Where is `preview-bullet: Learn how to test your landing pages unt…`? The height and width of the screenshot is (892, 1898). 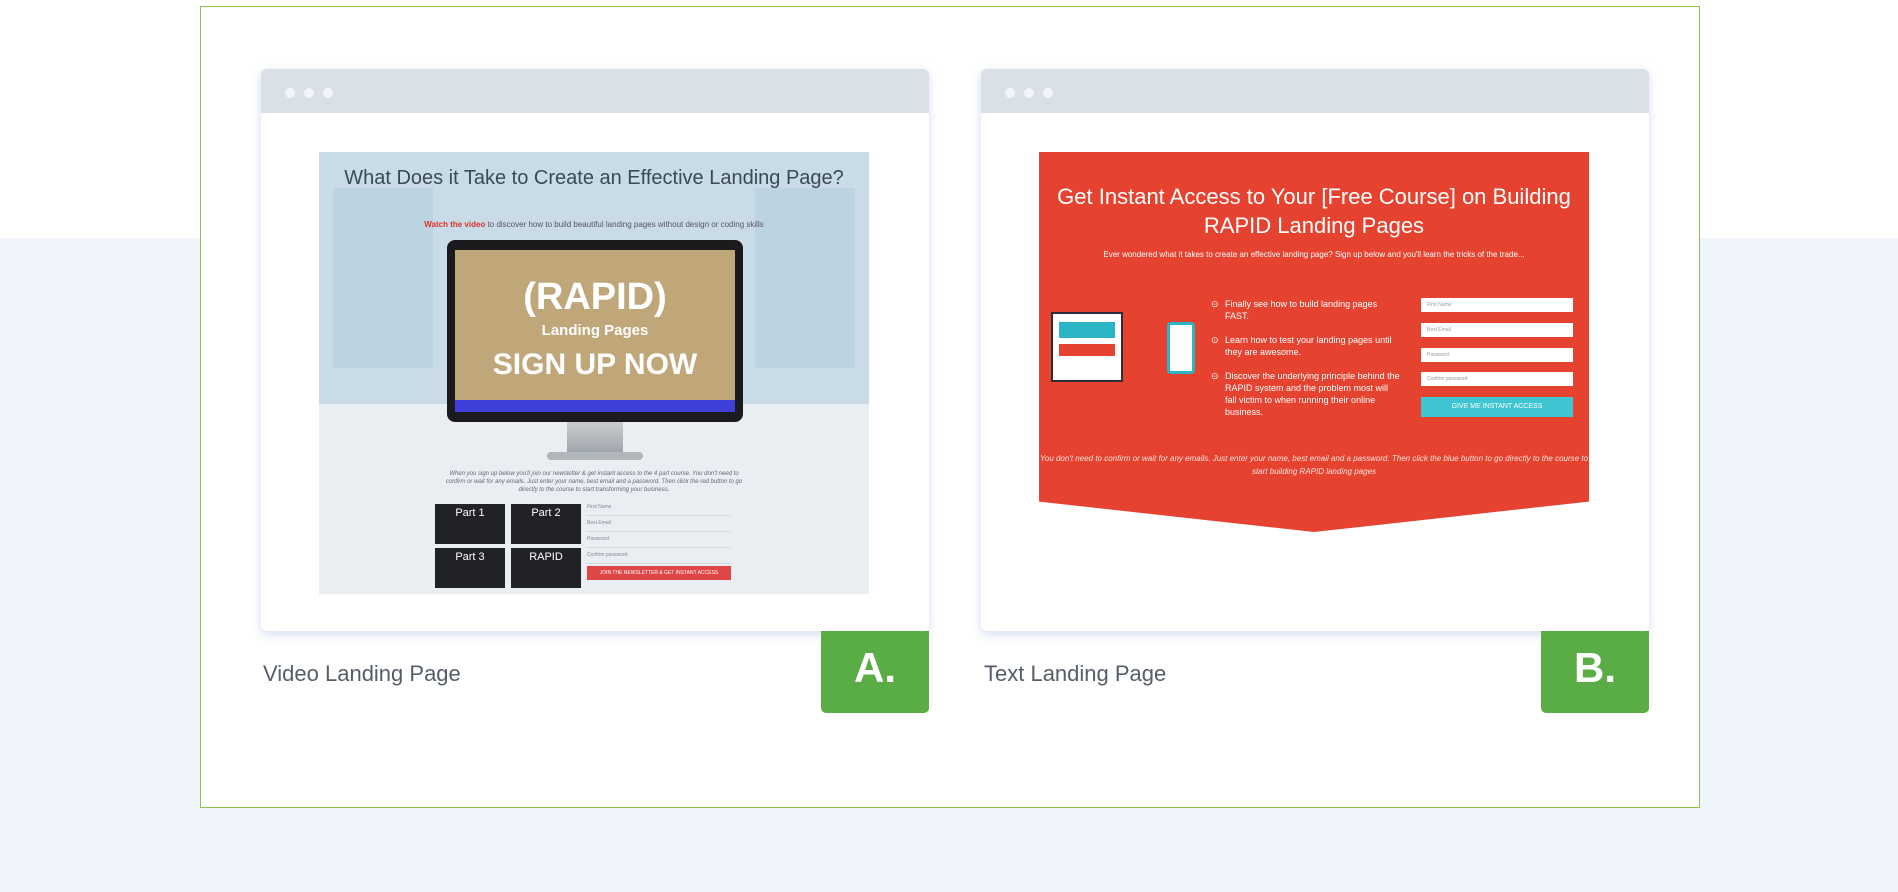
preview-bullet: Learn how to test your landing pages unt… is located at coordinates (1306, 346).